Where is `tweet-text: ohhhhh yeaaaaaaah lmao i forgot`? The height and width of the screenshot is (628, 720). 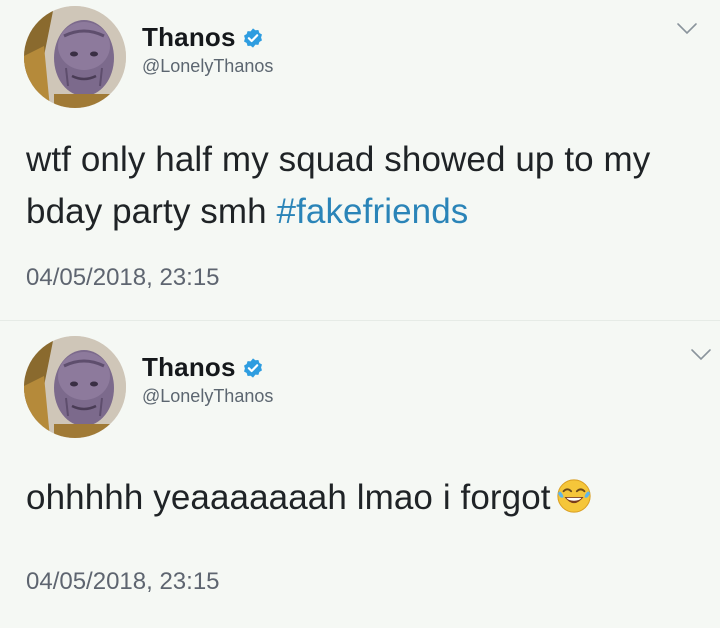 tweet-text: ohhhhh yeaaaaaaah lmao i forgot is located at coordinates (371, 498).